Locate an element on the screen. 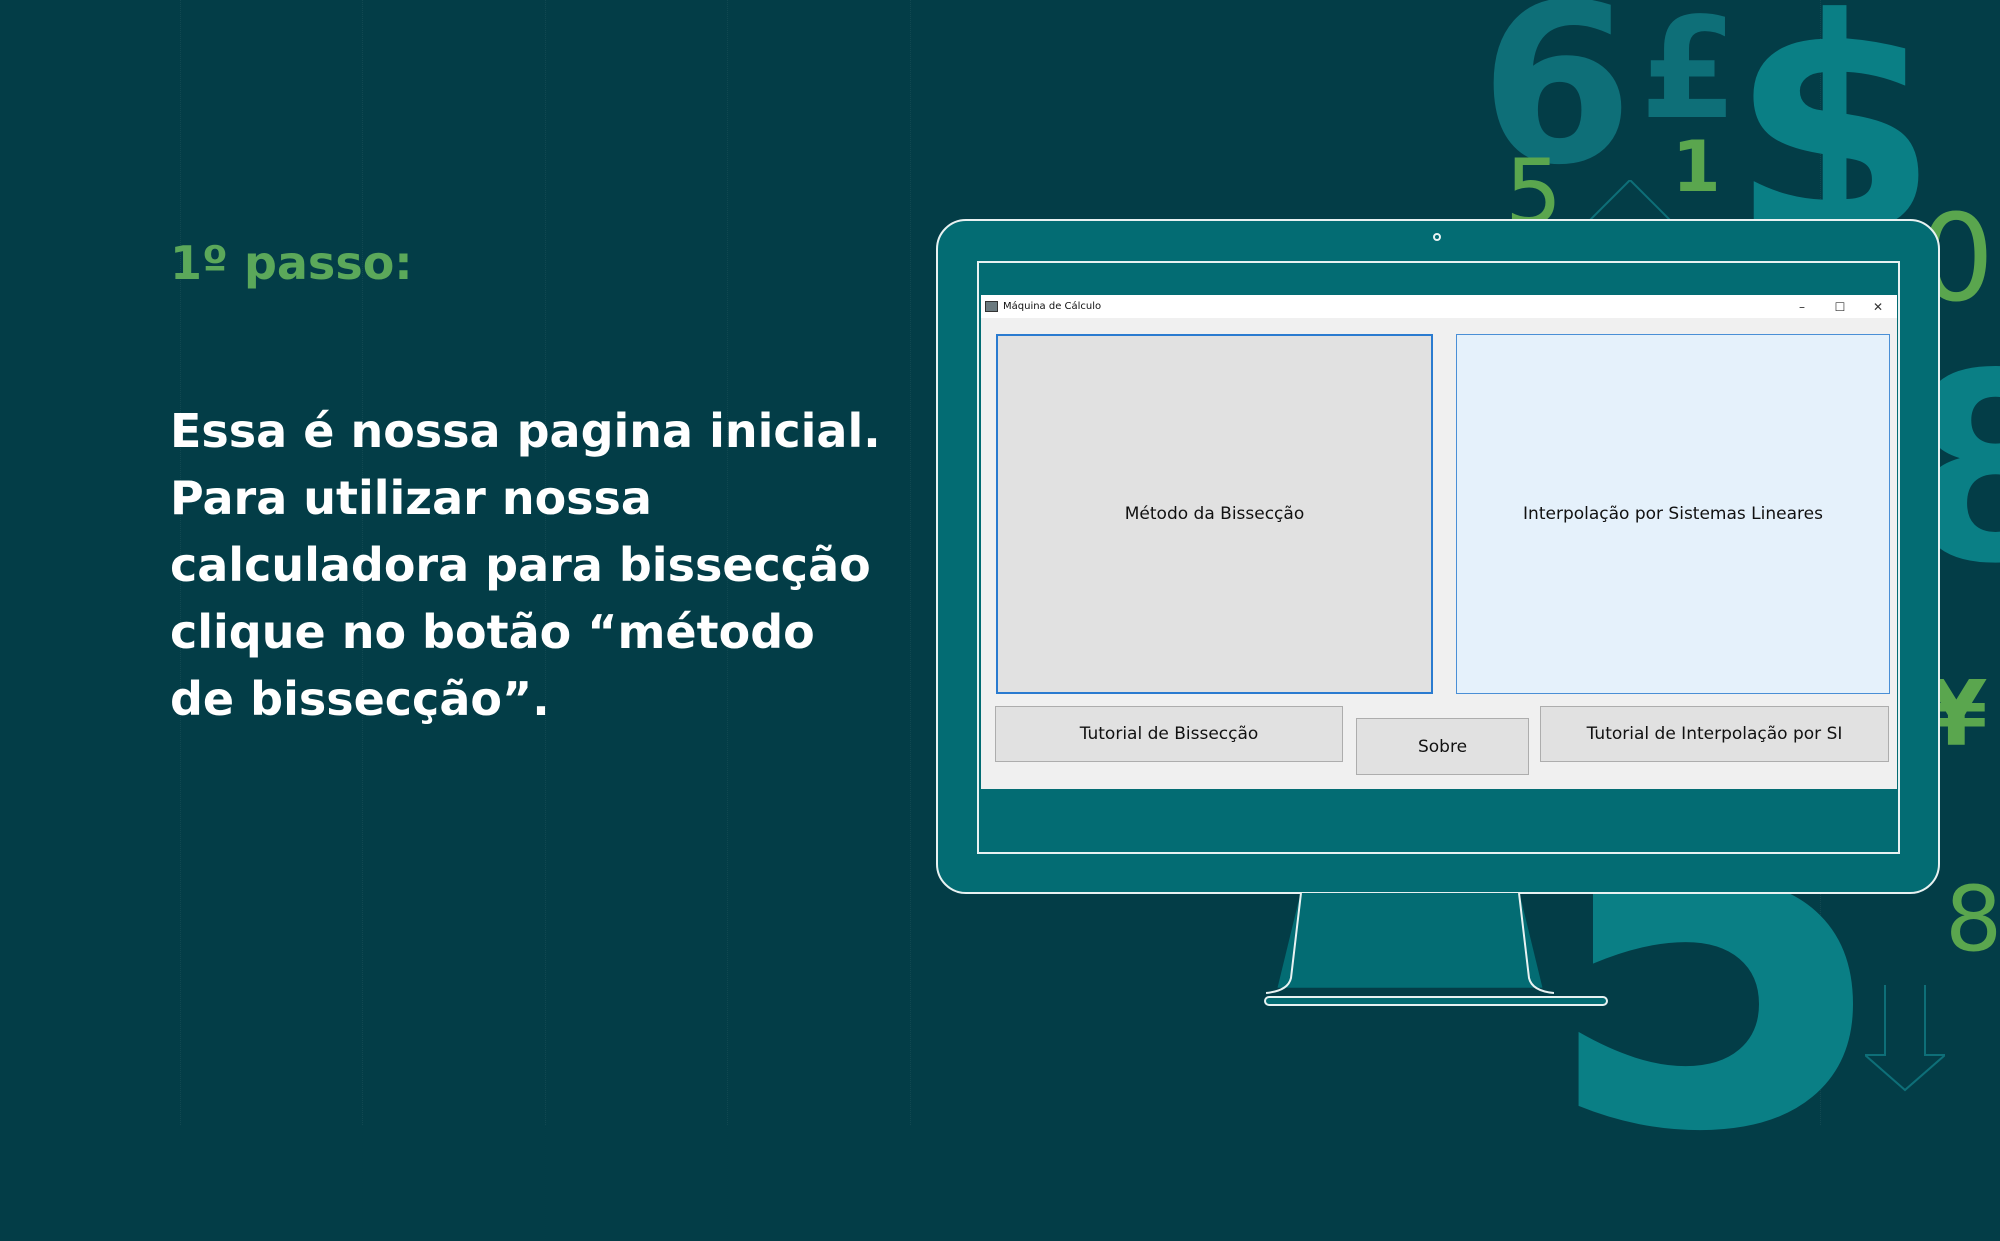 This screenshot has height=1241, width=2000. description-line: clique no botão “método is located at coordinates (492, 632).